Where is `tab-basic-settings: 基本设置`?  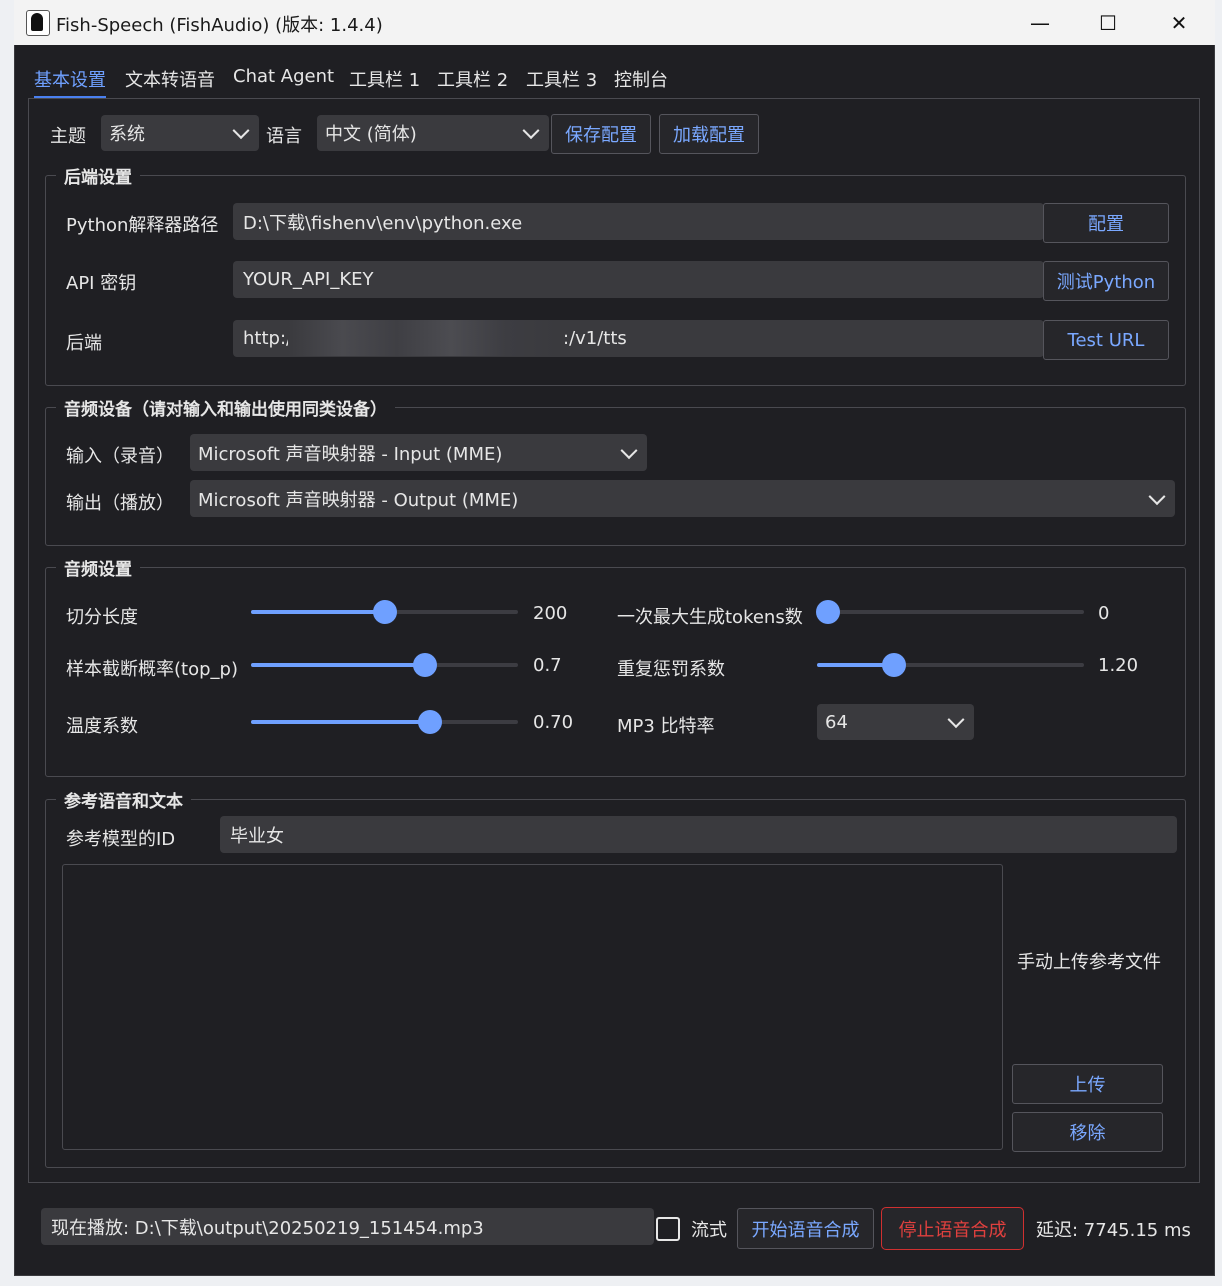
tab-basic-settings: 基本设置 is located at coordinates (70, 82).